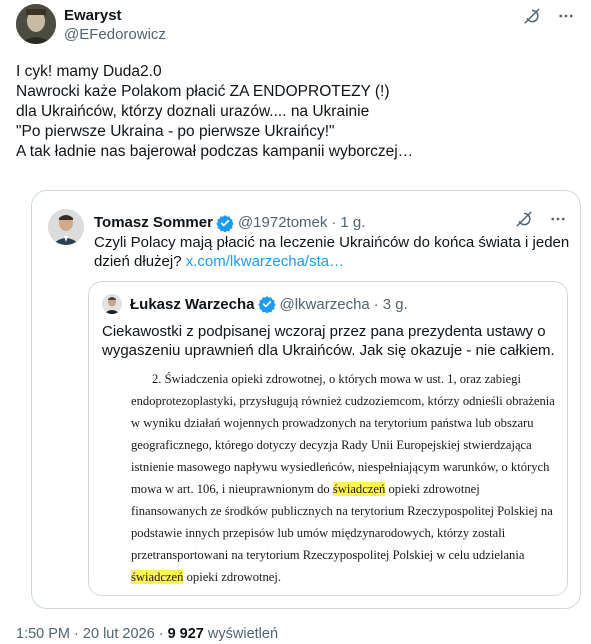  What do you see at coordinates (115, 34) in the screenshot?
I see `author-handle: @EFedorowicz` at bounding box center [115, 34].